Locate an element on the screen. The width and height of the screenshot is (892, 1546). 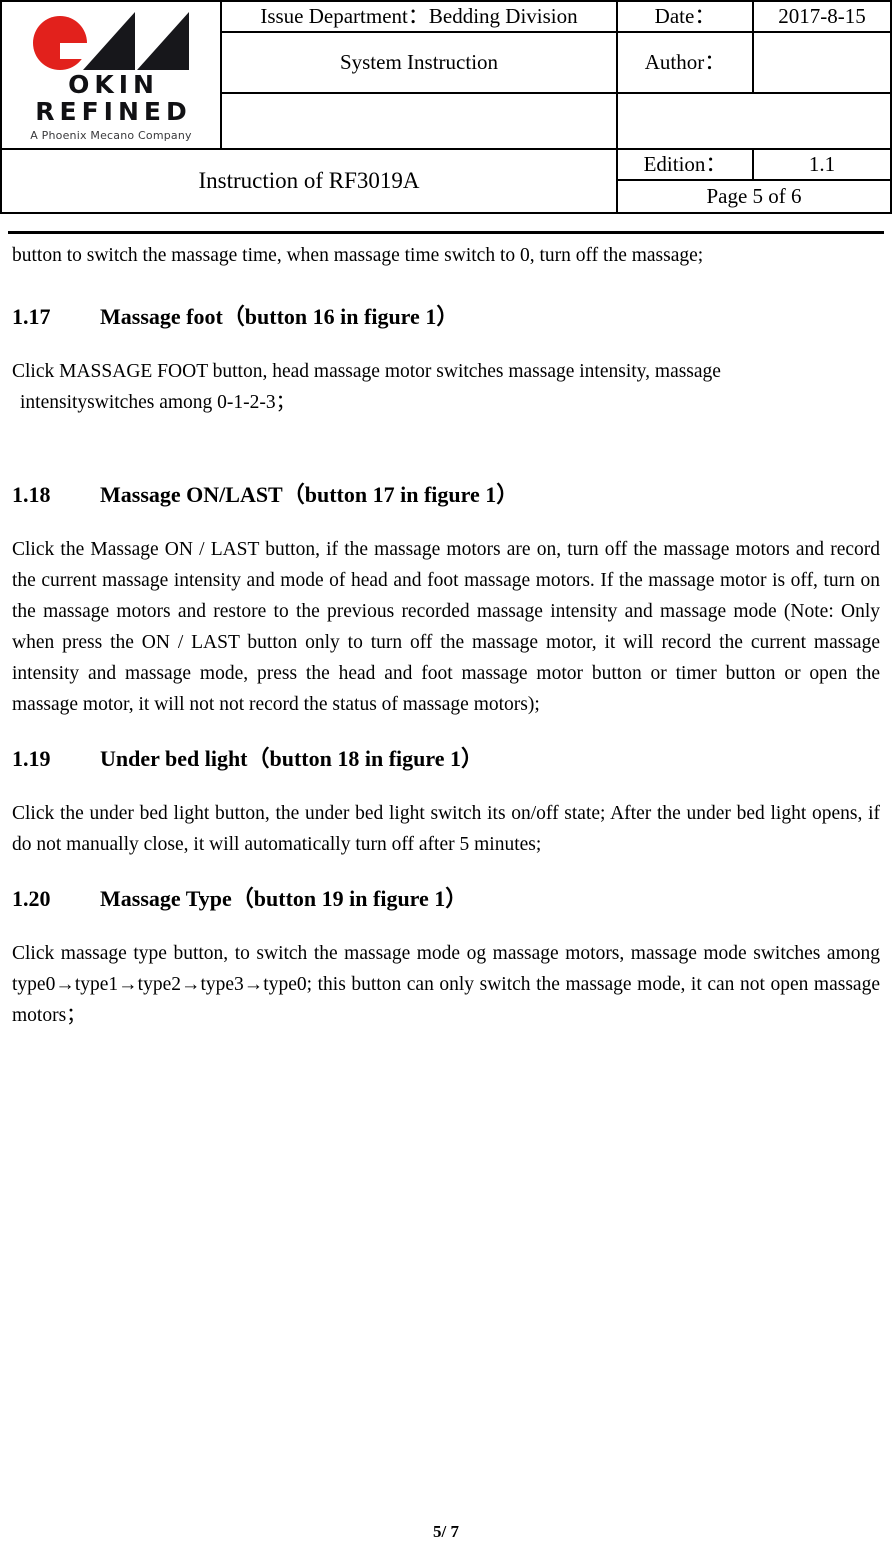
logo-tagline: A Phoenix Mecano Company is located at coordinates (111, 135).